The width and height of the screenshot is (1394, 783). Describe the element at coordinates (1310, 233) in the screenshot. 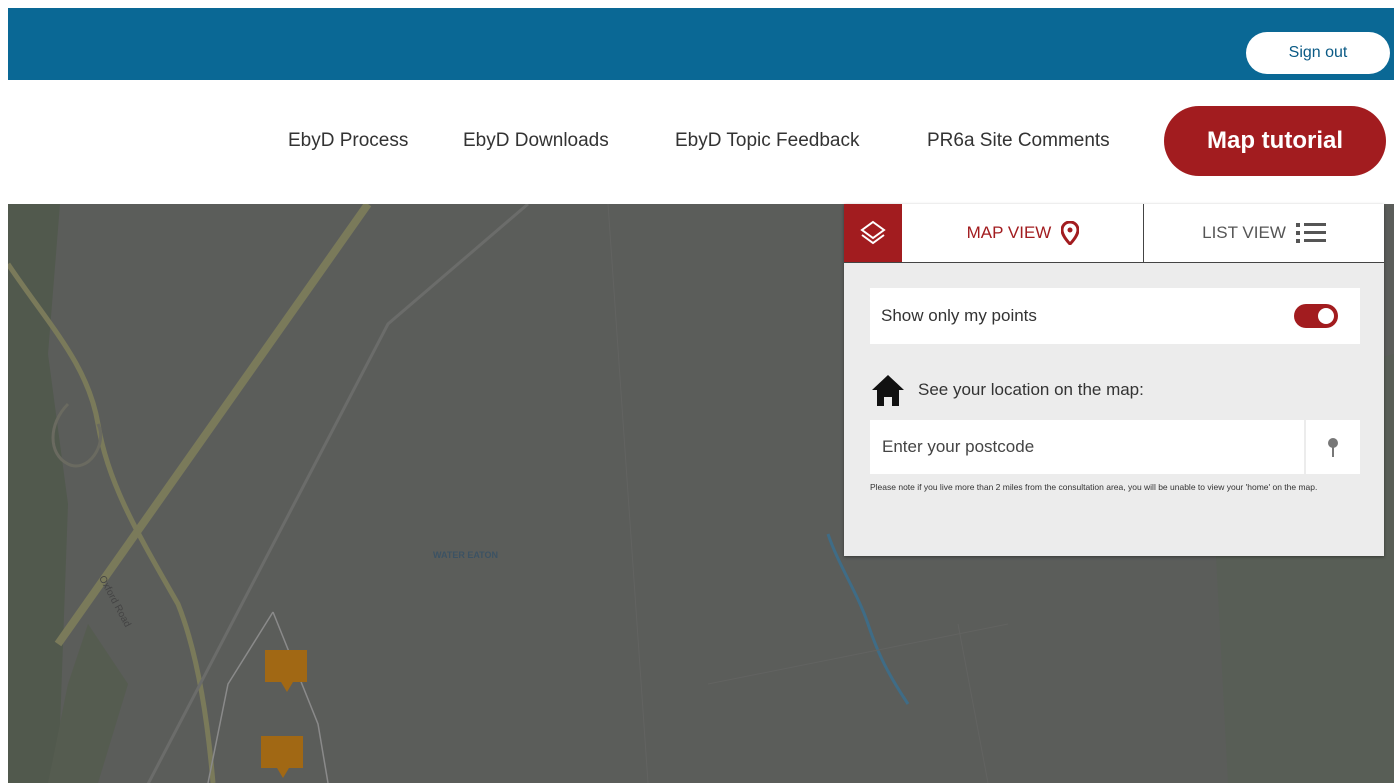

I see `list-icon` at that location.